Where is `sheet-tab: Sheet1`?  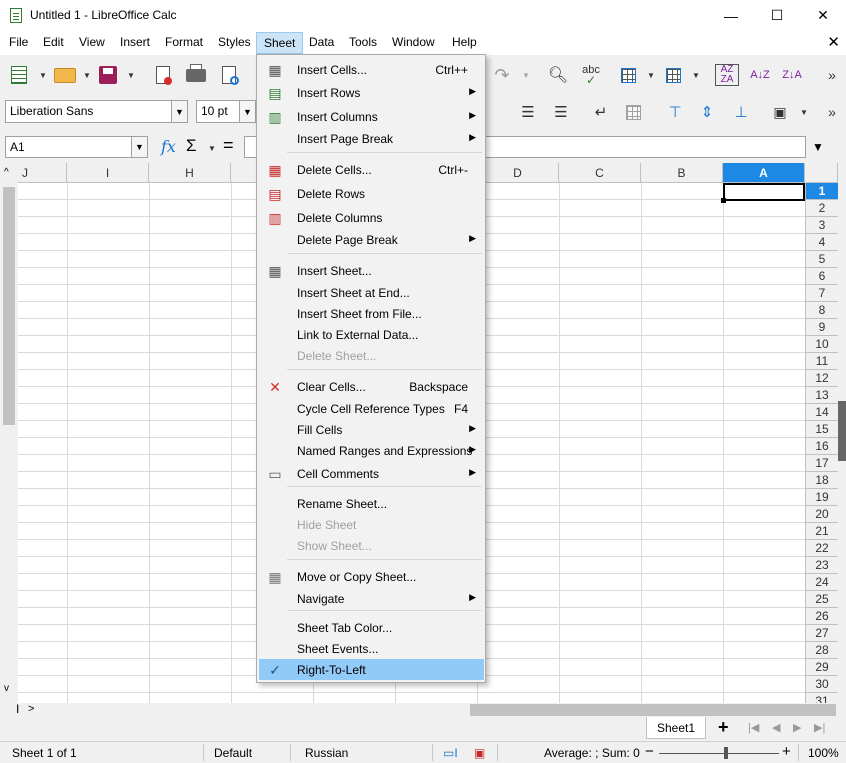 sheet-tab: Sheet1 is located at coordinates (676, 728).